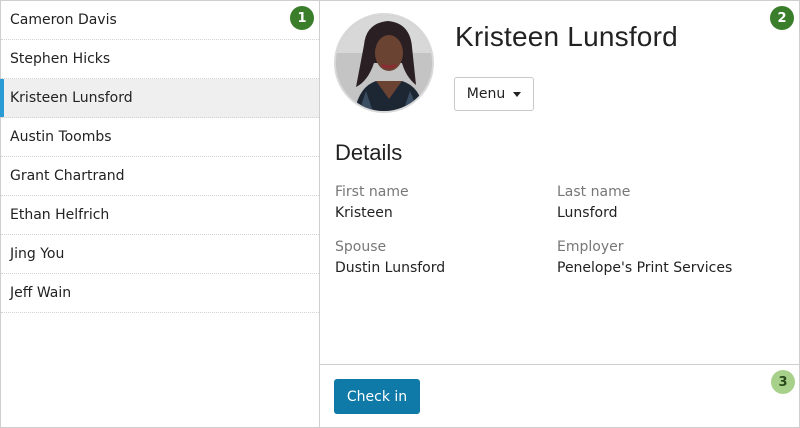 The width and height of the screenshot is (800, 428). I want to click on list-item-label: Stephen Hicks, so click(60, 59).